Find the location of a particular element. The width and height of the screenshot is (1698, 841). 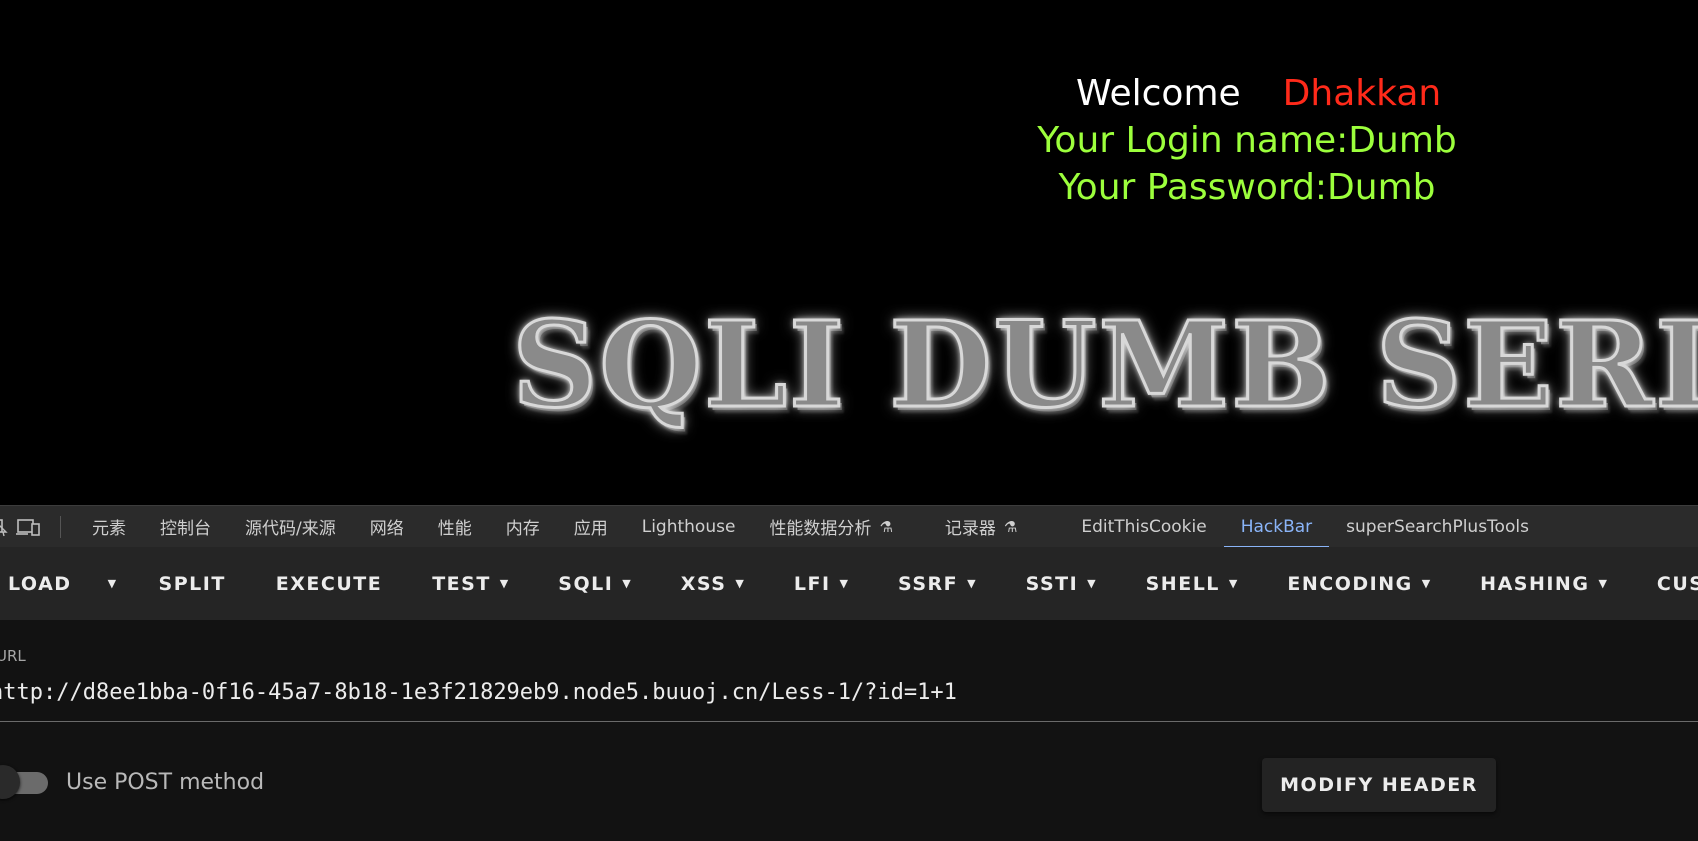

tab-recorder: 记录器 ⚗ is located at coordinates (981, 527).